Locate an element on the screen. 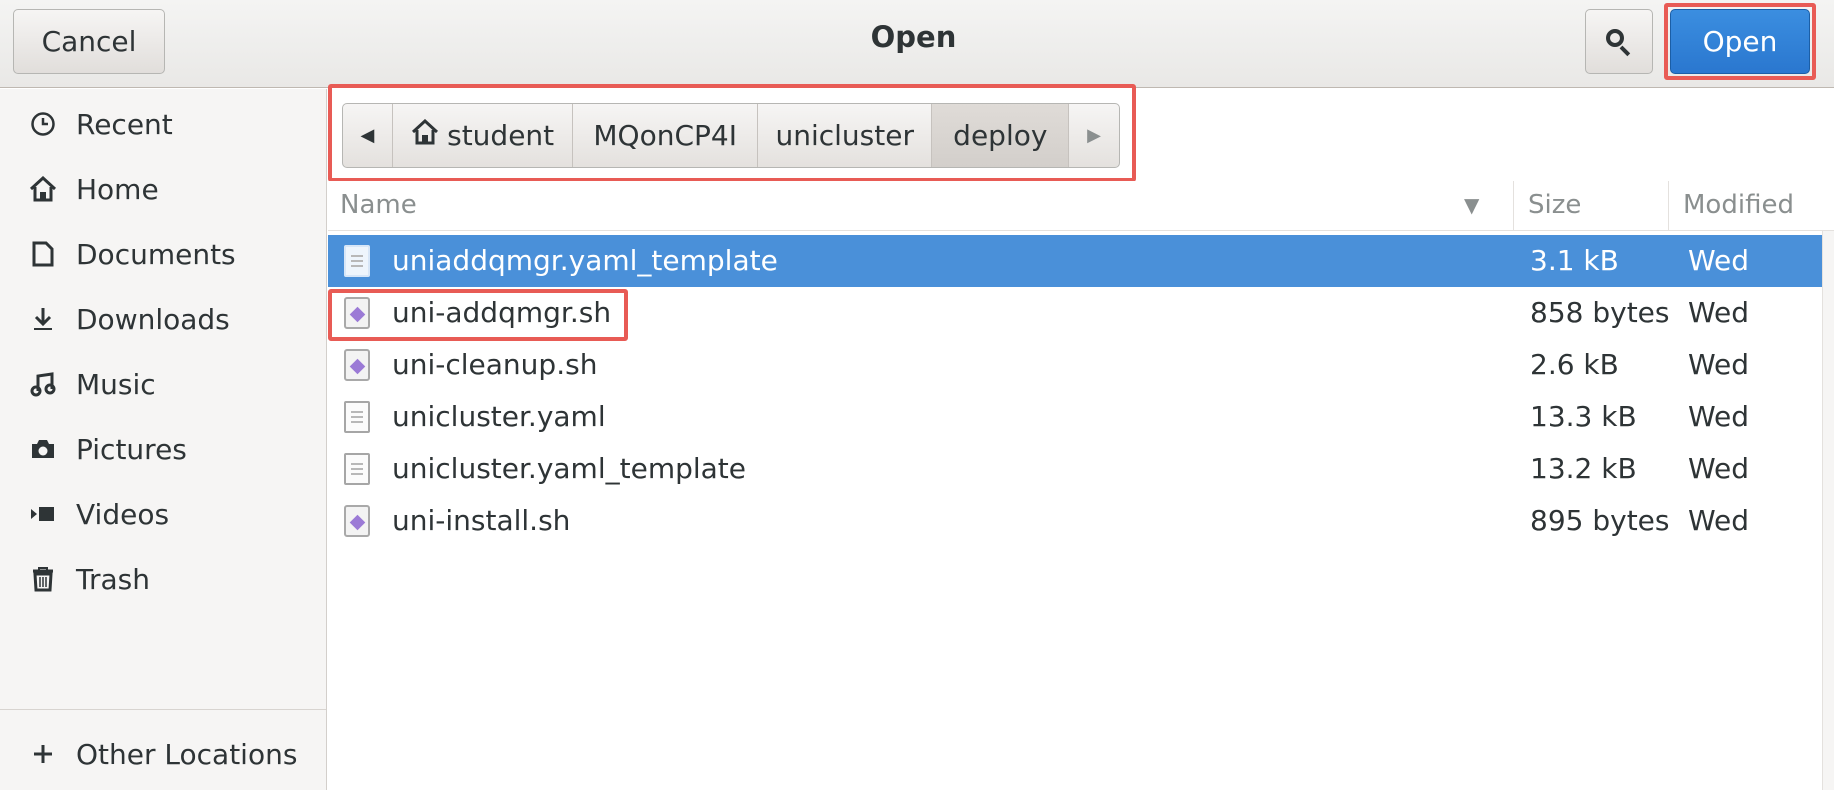 This screenshot has width=1834, height=790. sort-down-icon: ▼ is located at coordinates (1472, 205).